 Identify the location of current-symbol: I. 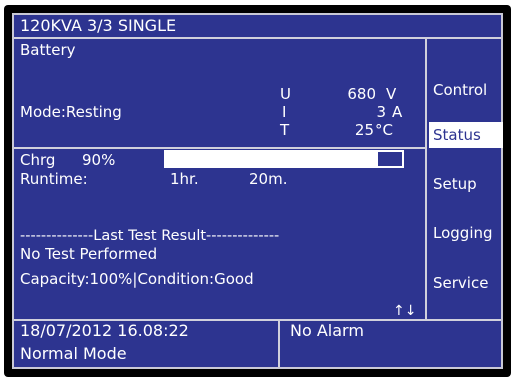
(284, 112).